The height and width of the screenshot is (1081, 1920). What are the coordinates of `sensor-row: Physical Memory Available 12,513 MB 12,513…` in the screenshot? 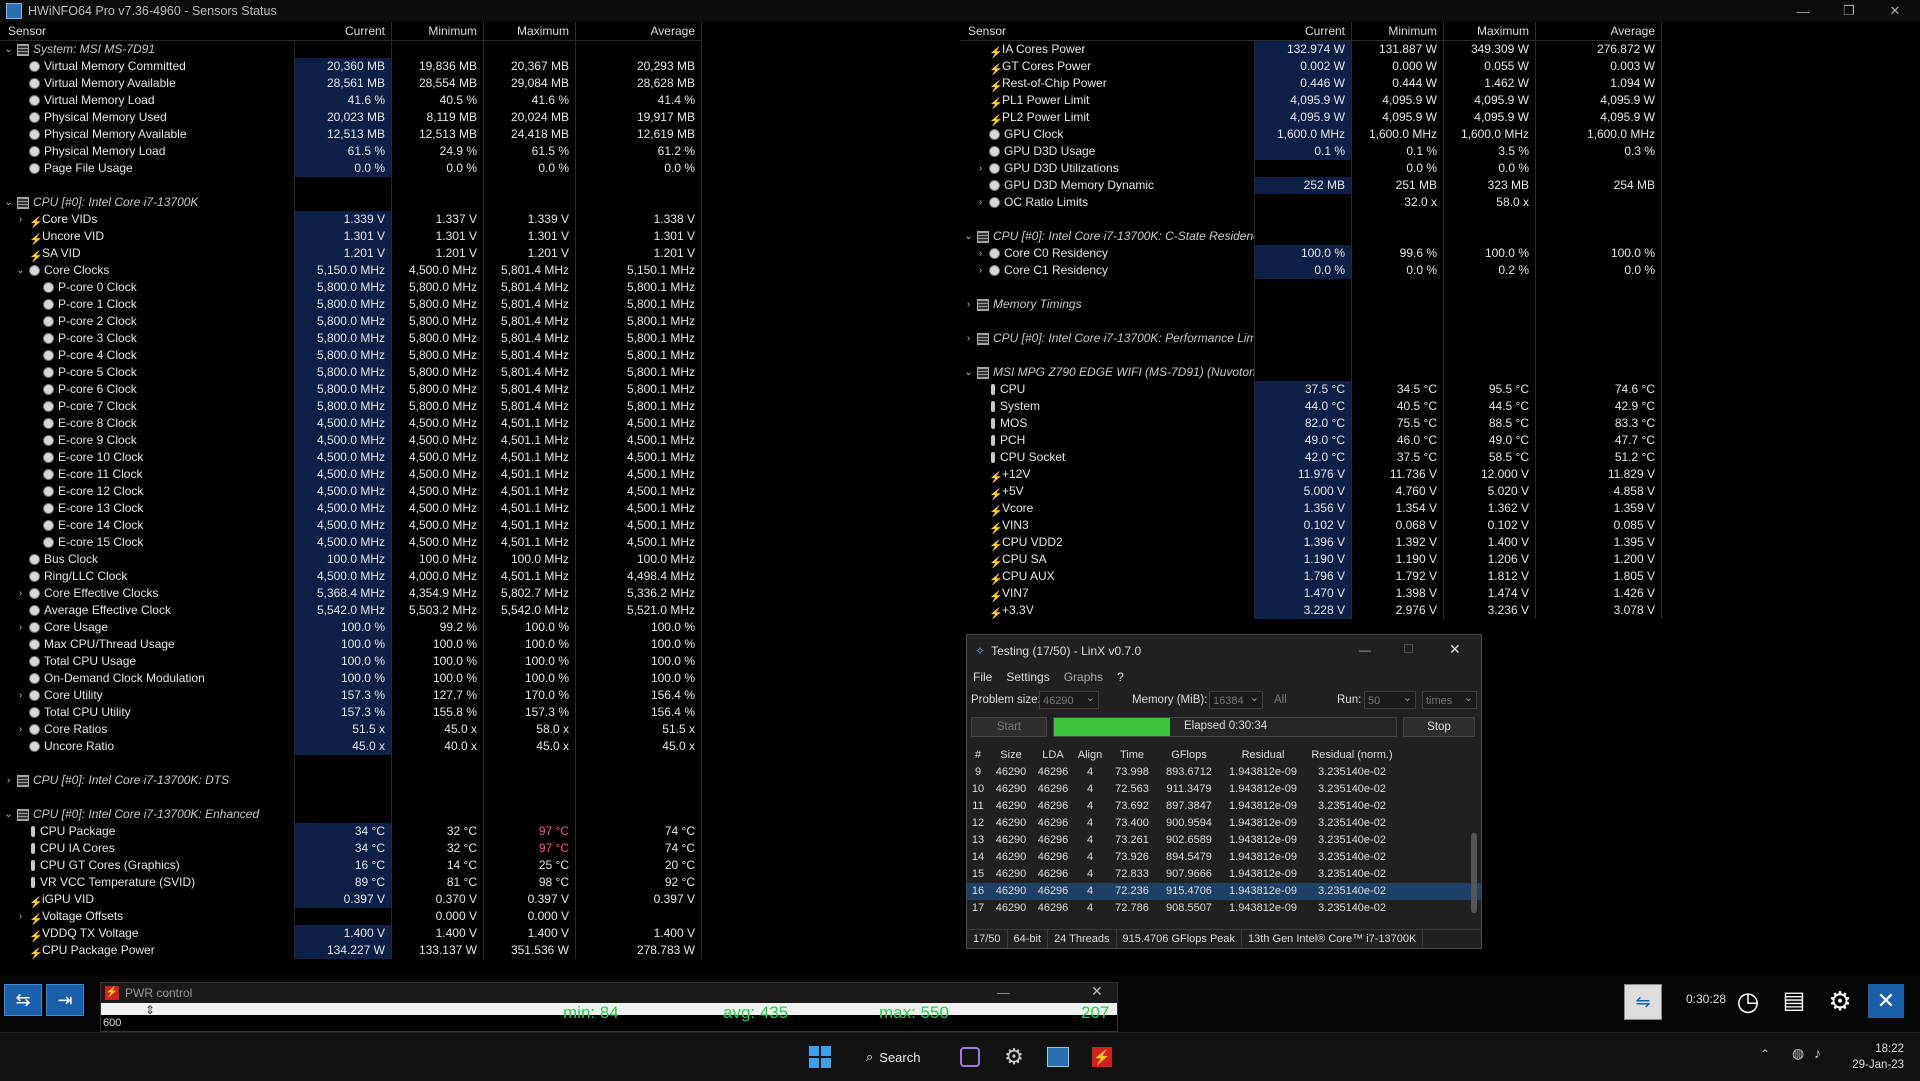 It's located at (351, 134).